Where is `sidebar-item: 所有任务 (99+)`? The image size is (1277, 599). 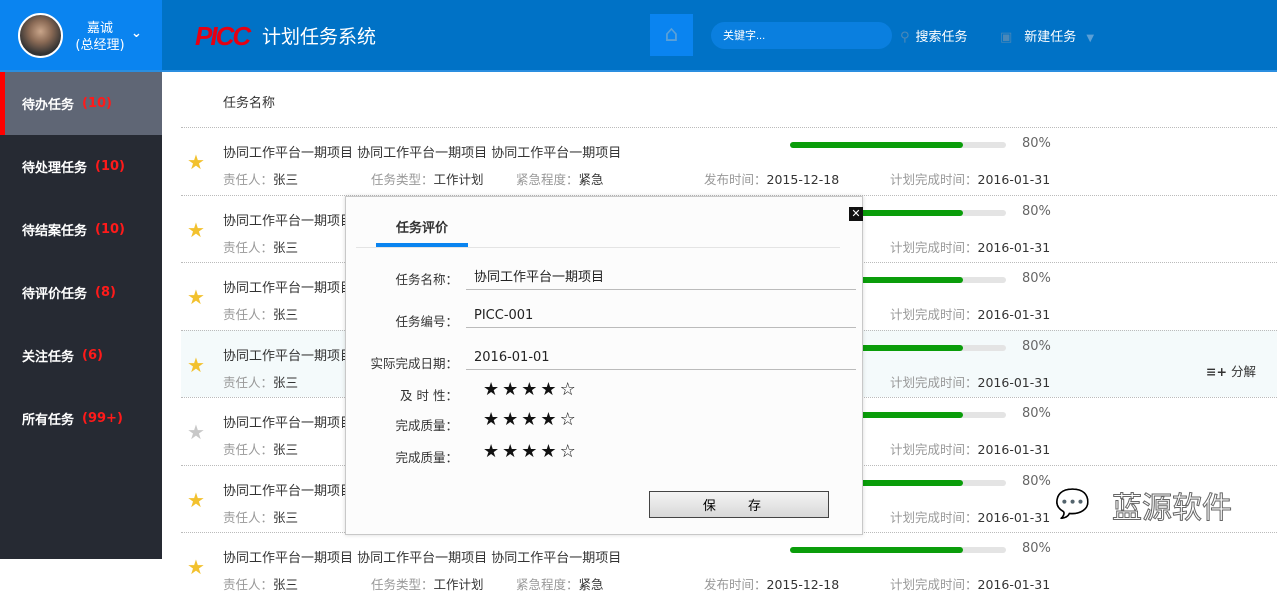
sidebar-item: 所有任务 (99+) is located at coordinates (81, 418).